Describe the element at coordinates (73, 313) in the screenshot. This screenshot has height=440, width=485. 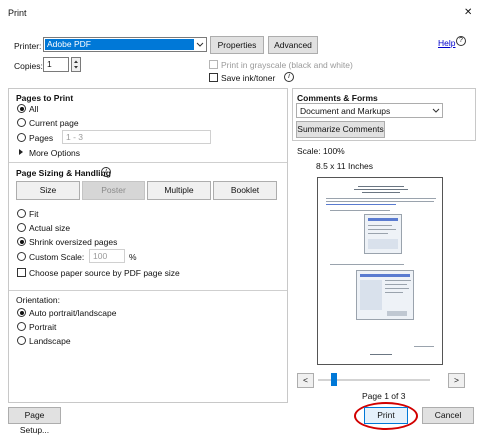
I see `auto-orientation-label: Auto portrait/landscape` at that location.